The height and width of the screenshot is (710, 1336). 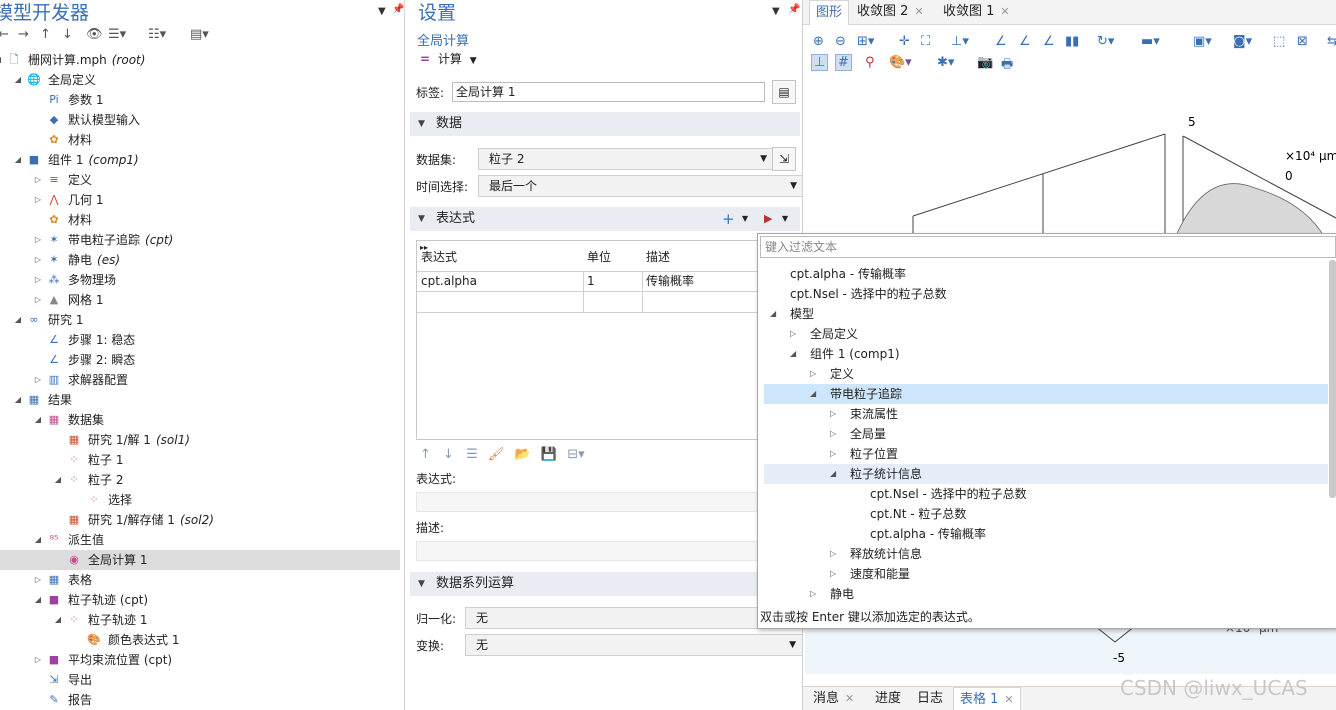 What do you see at coordinates (1046, 514) in the screenshot?
I see `picker-item: cpt.Nt - 粒子总数` at bounding box center [1046, 514].